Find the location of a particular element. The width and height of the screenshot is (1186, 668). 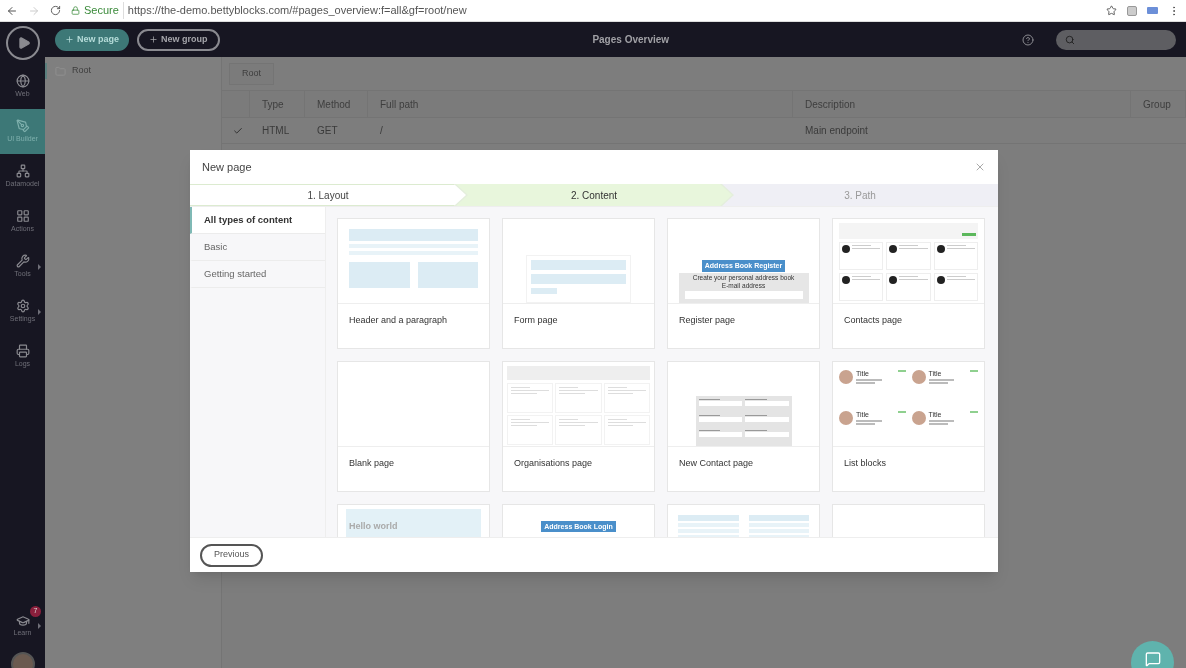

column-header: Description is located at coordinates (830, 104).